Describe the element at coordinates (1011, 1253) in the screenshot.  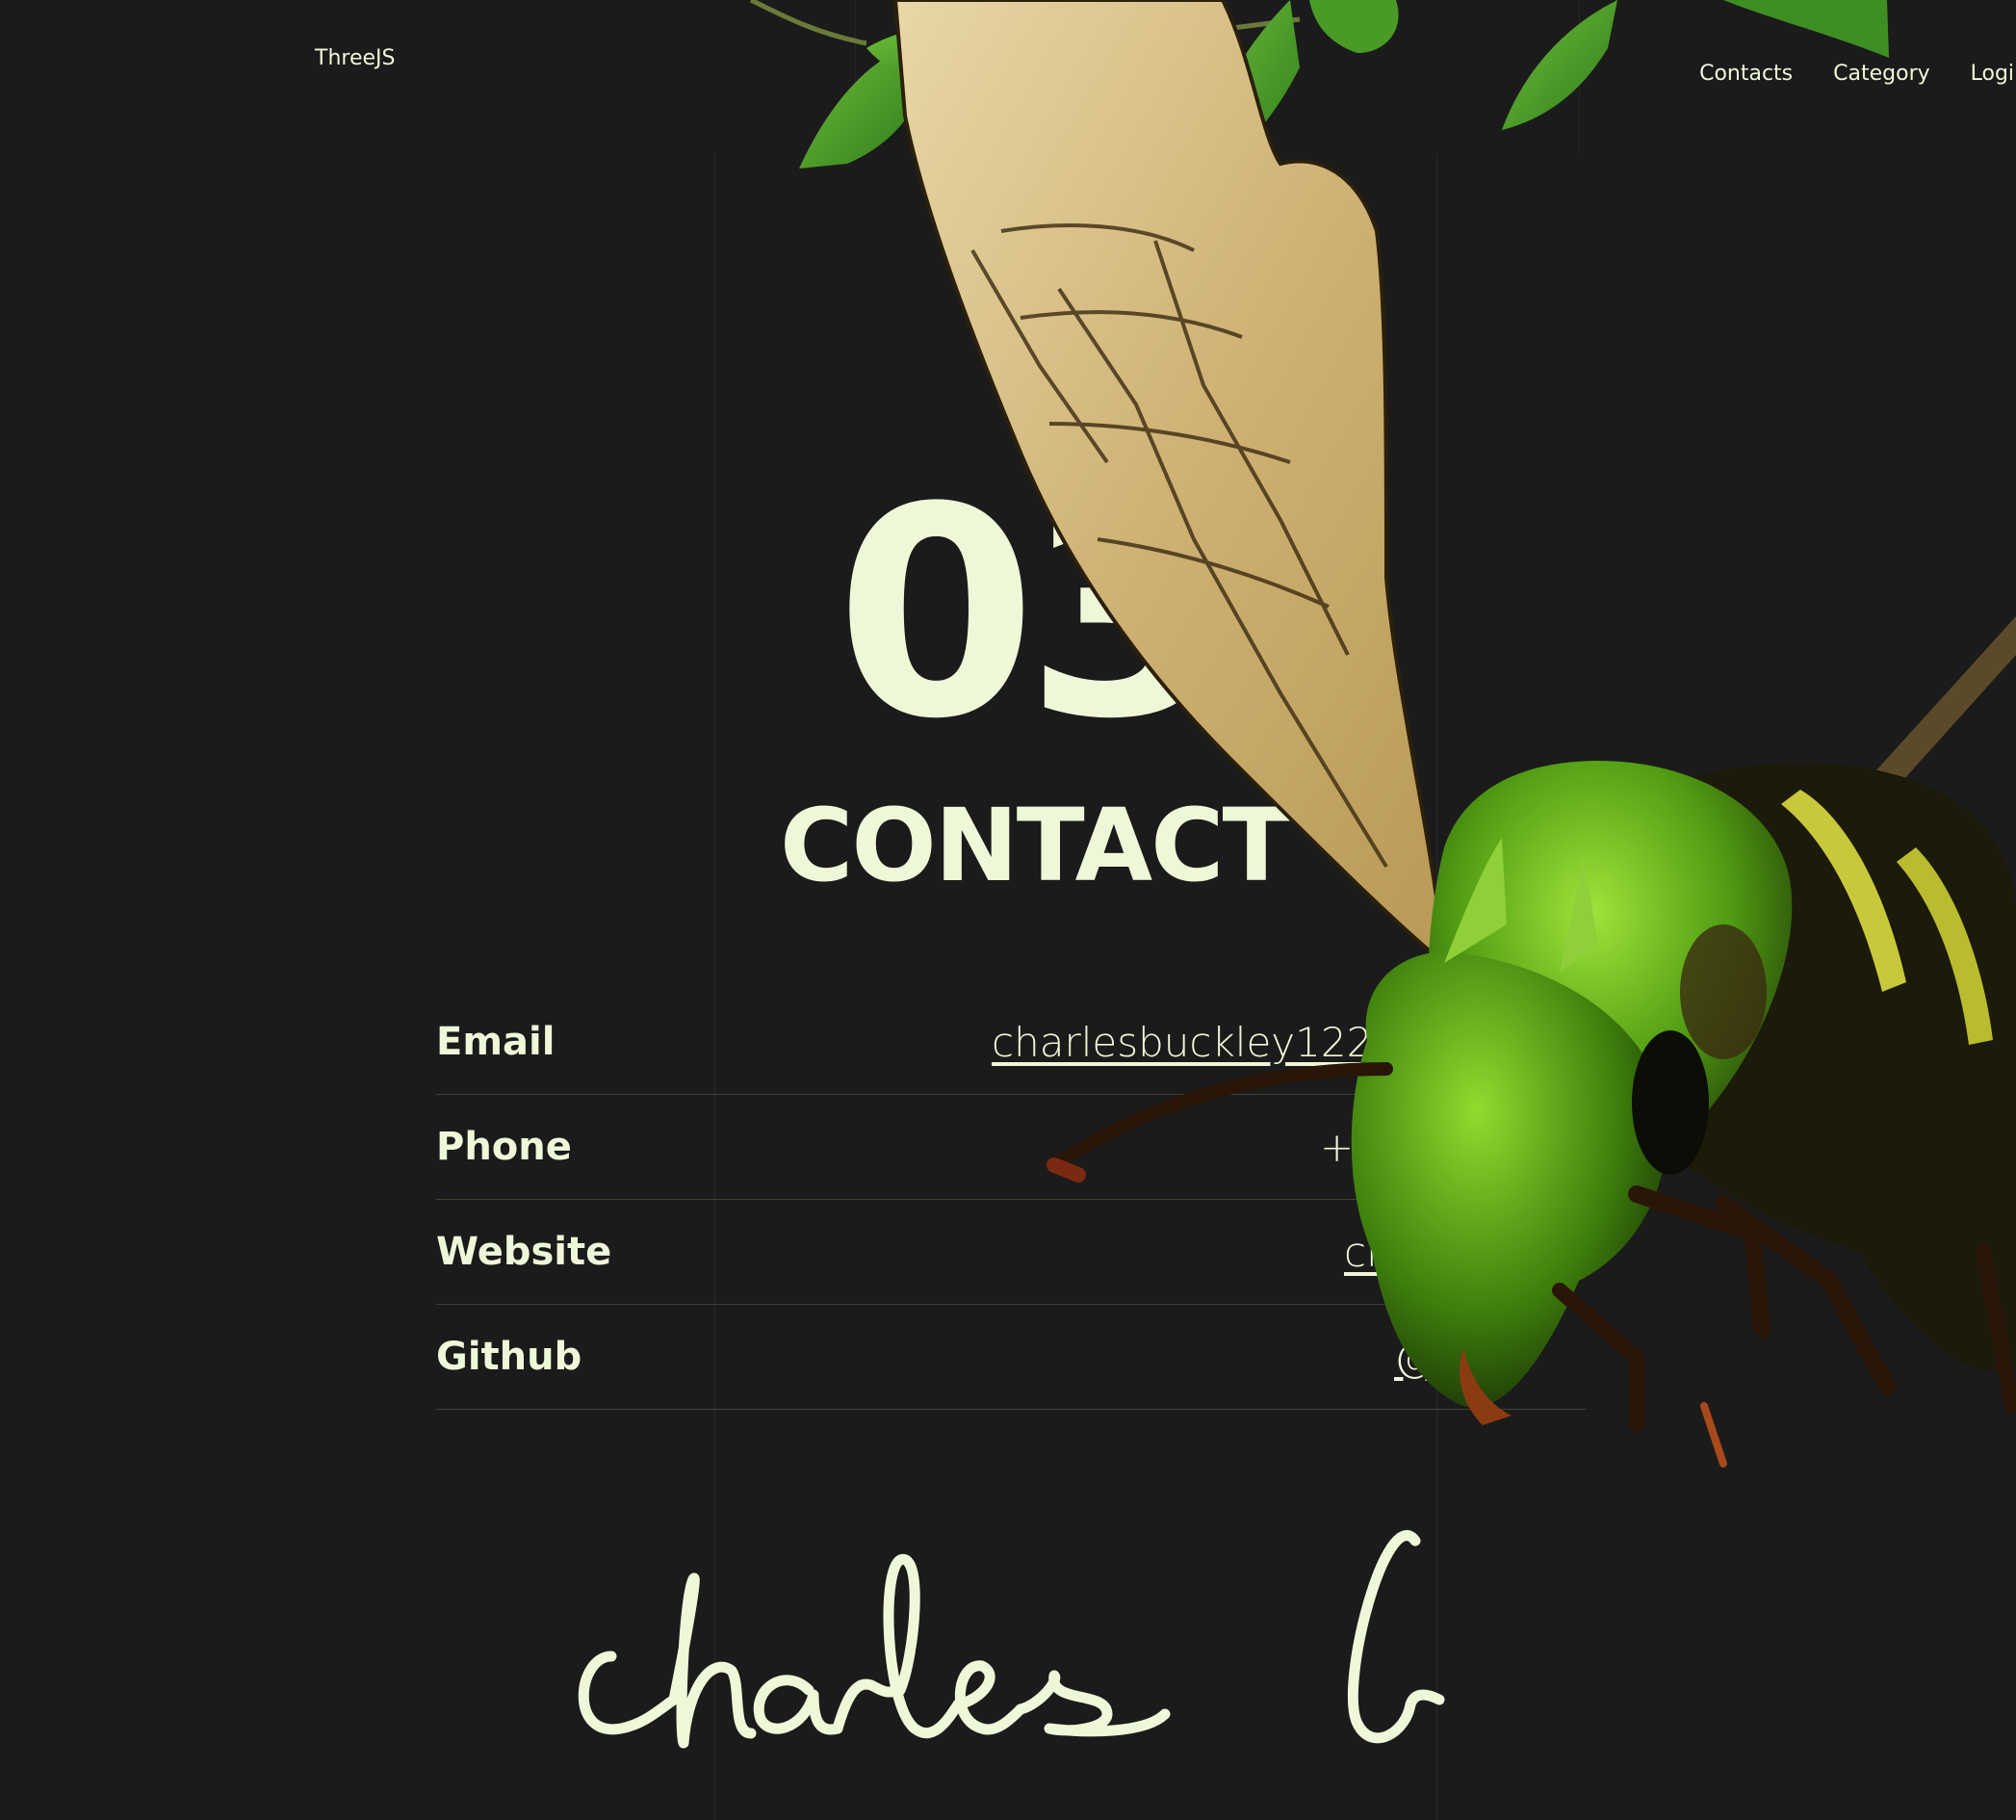
I see `contact-row-website: Website cha` at that location.